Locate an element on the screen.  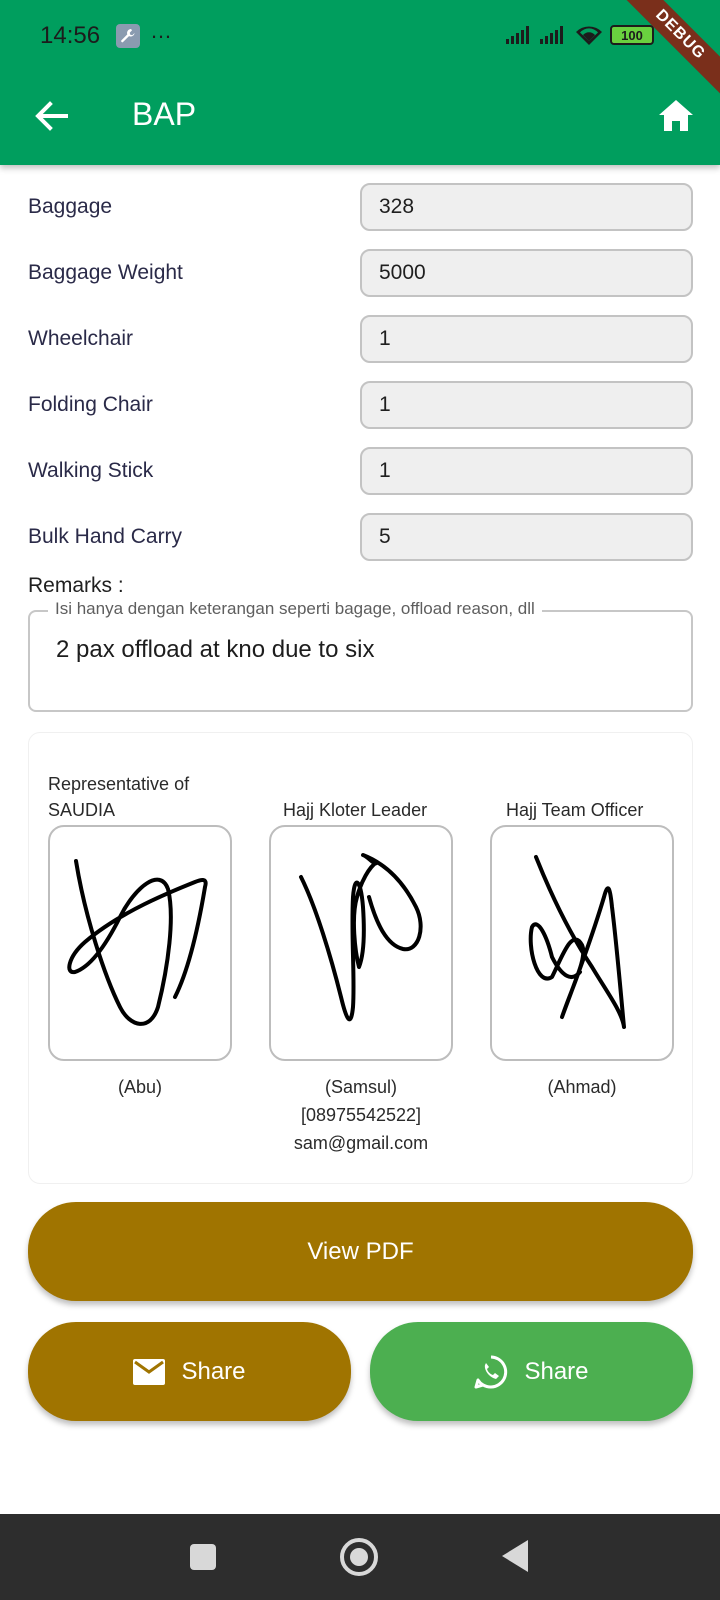
battery-icon: 100 is located at coordinates (632, 35).